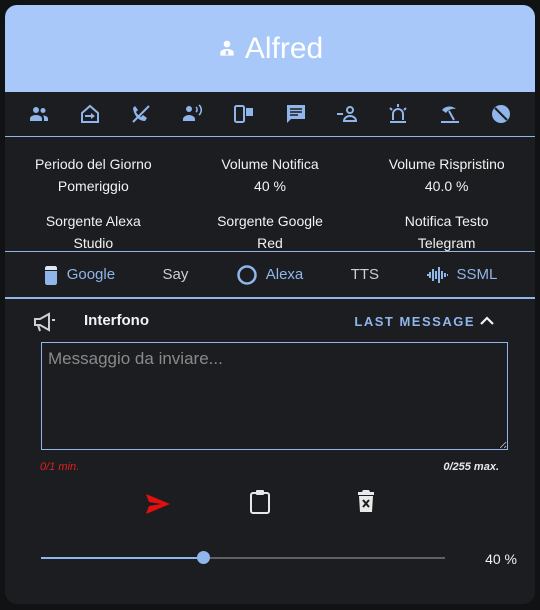  What do you see at coordinates (414, 321) in the screenshot?
I see `last-message-button: LAST MESSAGE` at bounding box center [414, 321].